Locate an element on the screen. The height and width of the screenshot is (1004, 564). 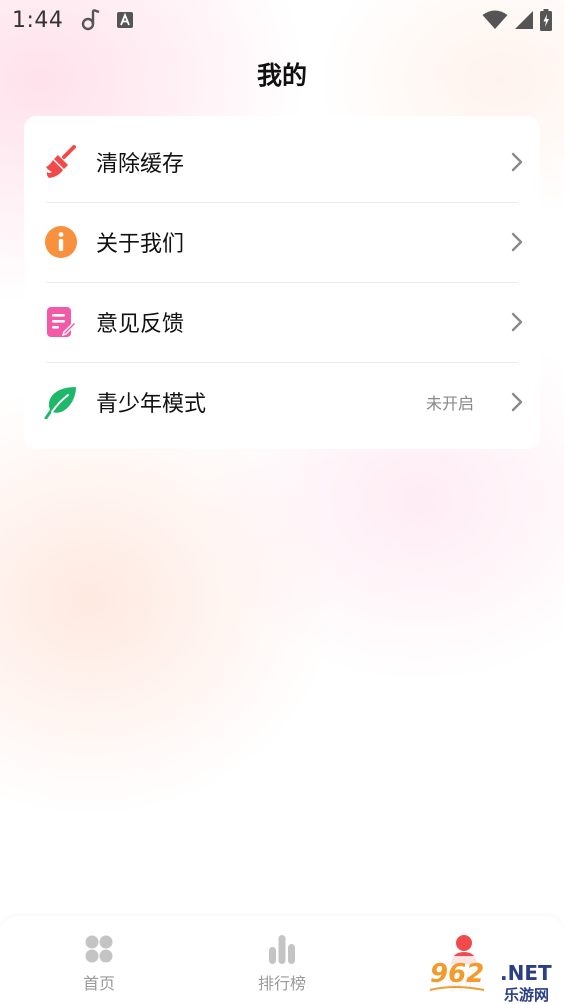
menu-item-label: 青少年模式 is located at coordinates (151, 404).